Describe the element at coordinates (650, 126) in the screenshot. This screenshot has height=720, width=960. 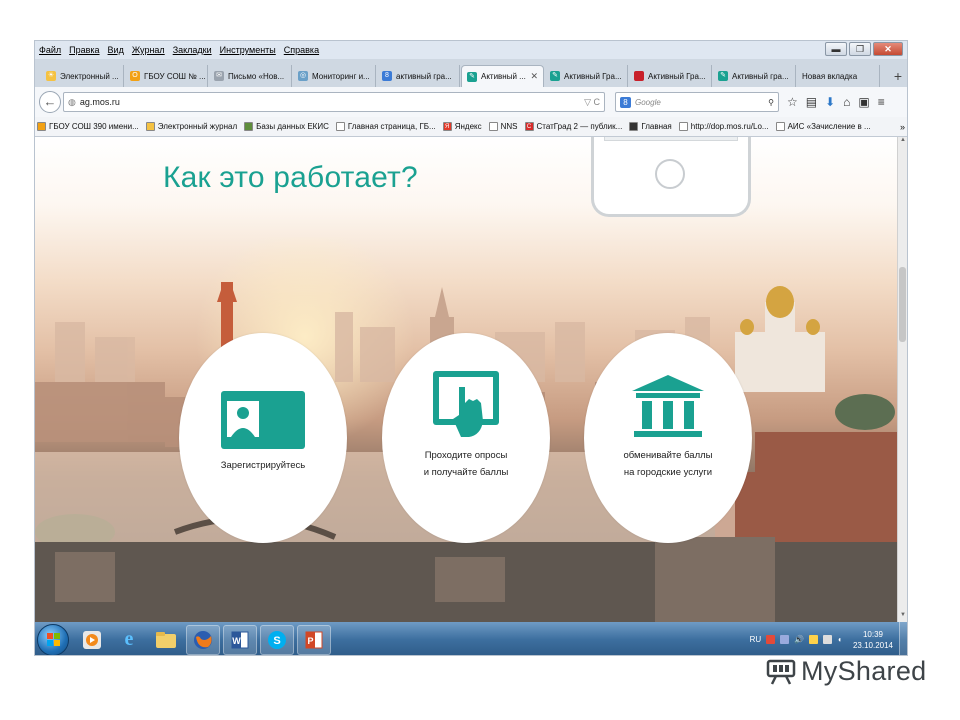
I see `bookmark-item: Главная` at that location.